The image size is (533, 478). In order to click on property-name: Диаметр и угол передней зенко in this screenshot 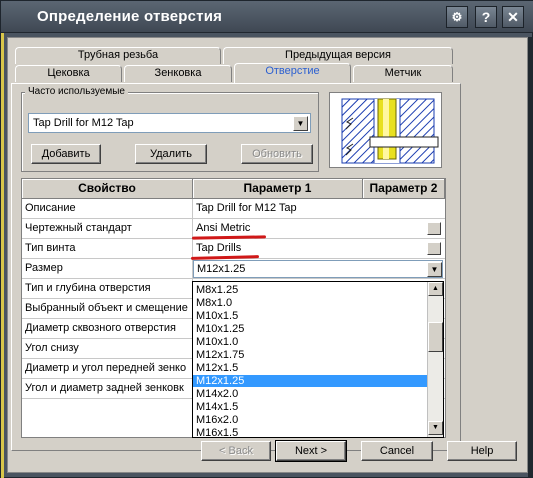, I will do `click(107, 369)`.